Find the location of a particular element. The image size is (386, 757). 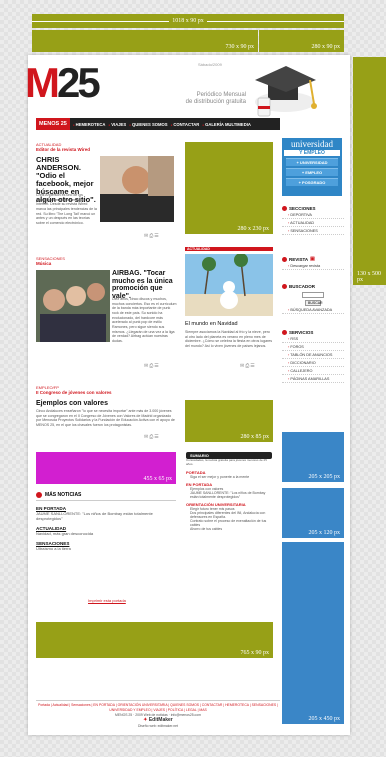

univ-button-empleo: + EMPLEO is located at coordinates (312, 172).